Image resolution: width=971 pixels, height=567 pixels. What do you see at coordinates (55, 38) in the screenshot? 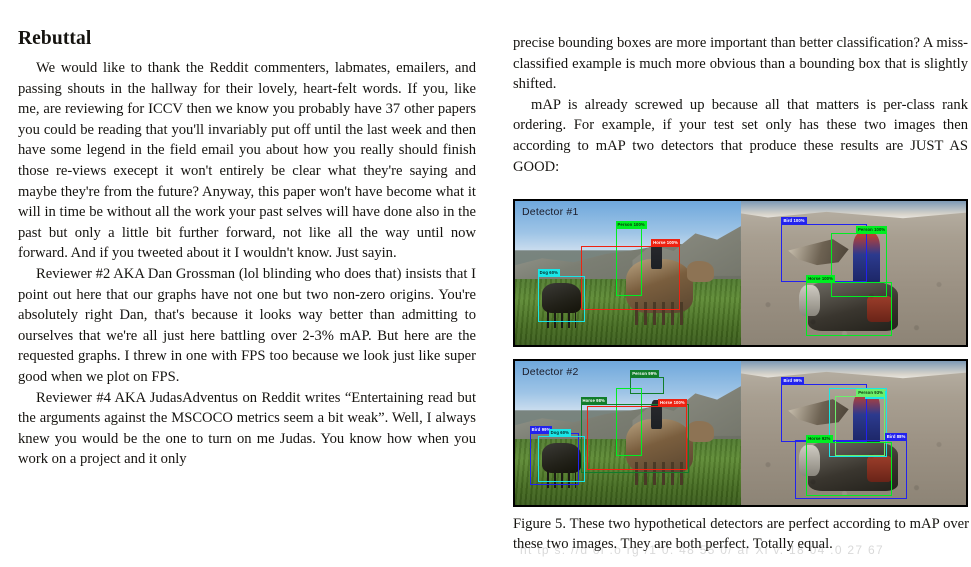
I see `page-title: Rebuttal` at bounding box center [55, 38].